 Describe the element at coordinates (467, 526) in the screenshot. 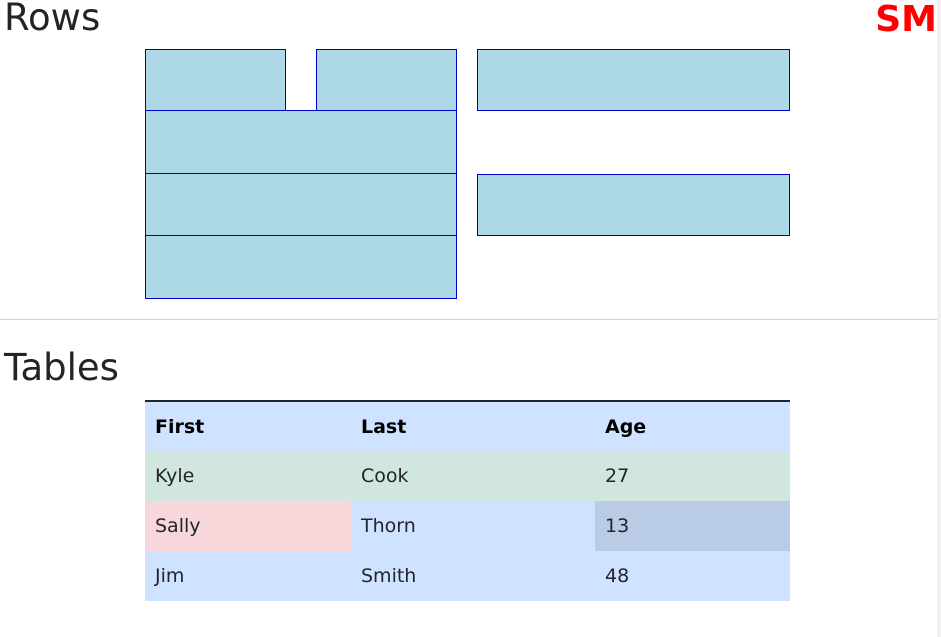

I see `table-row: Sally Thorn 13` at that location.